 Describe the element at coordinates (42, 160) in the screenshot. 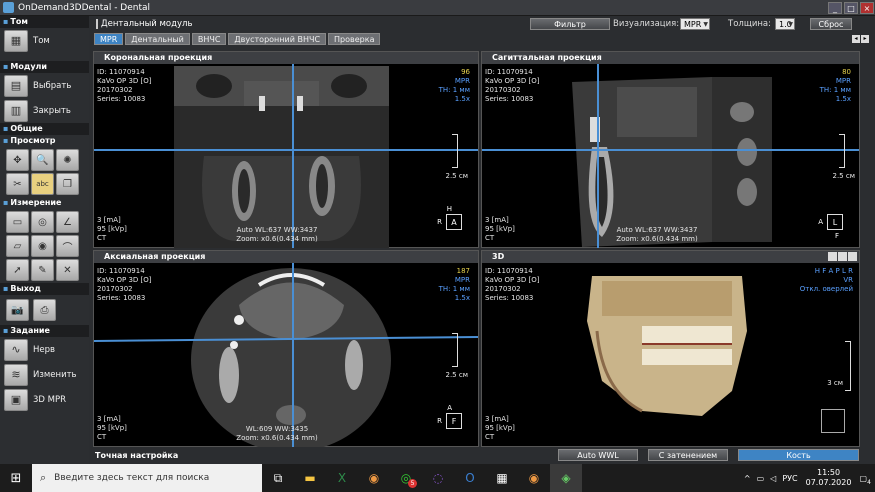

I see `zoom-icon: 🔍` at that location.